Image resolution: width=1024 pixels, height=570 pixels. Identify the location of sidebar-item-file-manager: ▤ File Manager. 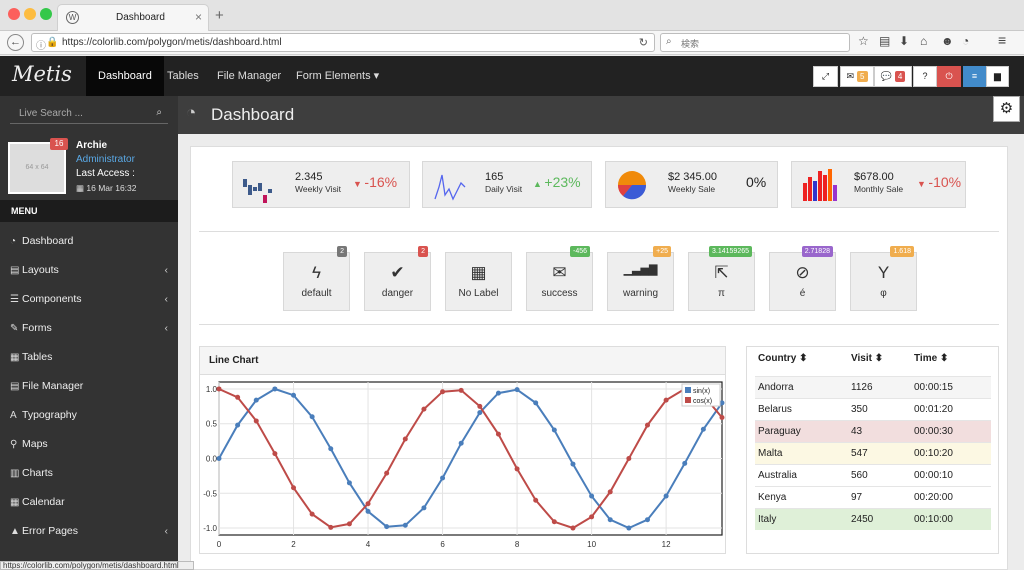
(89, 386).